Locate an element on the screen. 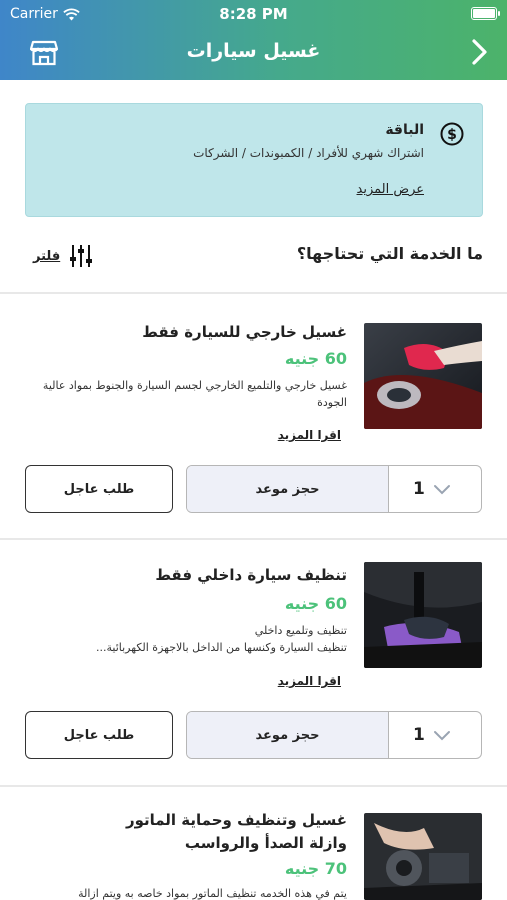 Image resolution: width=507 pixels, height=900 pixels. package-more-link: عرض المزيد is located at coordinates (390, 189).